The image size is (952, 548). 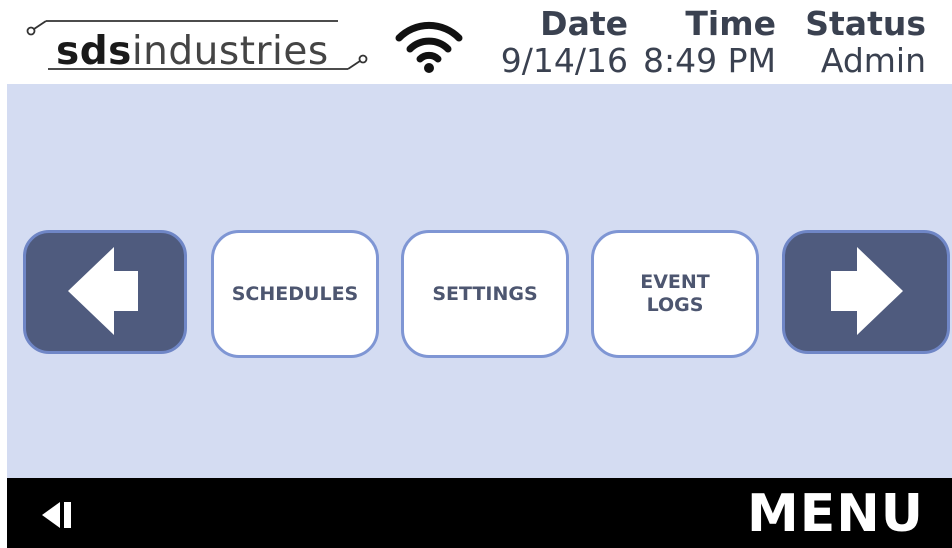 What do you see at coordinates (835, 514) in the screenshot?
I see `page-title: MENU` at bounding box center [835, 514].